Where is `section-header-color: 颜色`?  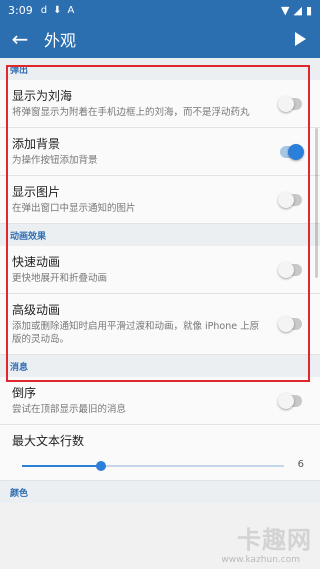 section-header-color: 颜色 is located at coordinates (160, 492).